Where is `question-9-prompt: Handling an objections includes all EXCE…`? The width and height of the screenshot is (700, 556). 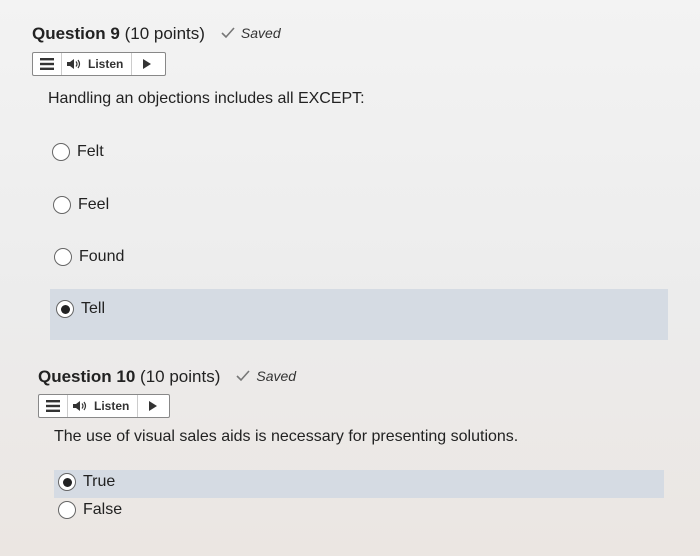 question-9-prompt: Handling an objections includes all EXCE… is located at coordinates (206, 98).